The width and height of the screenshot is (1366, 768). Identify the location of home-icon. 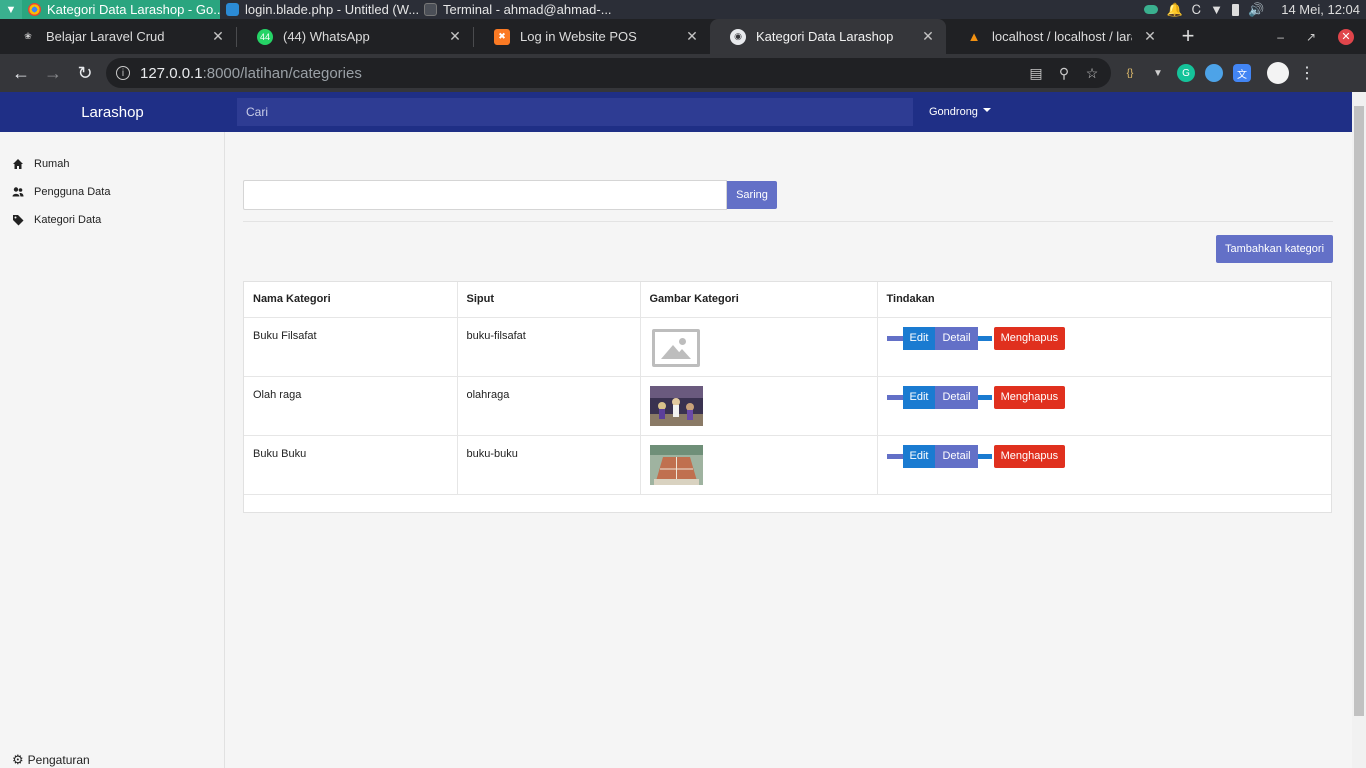
(18, 164).